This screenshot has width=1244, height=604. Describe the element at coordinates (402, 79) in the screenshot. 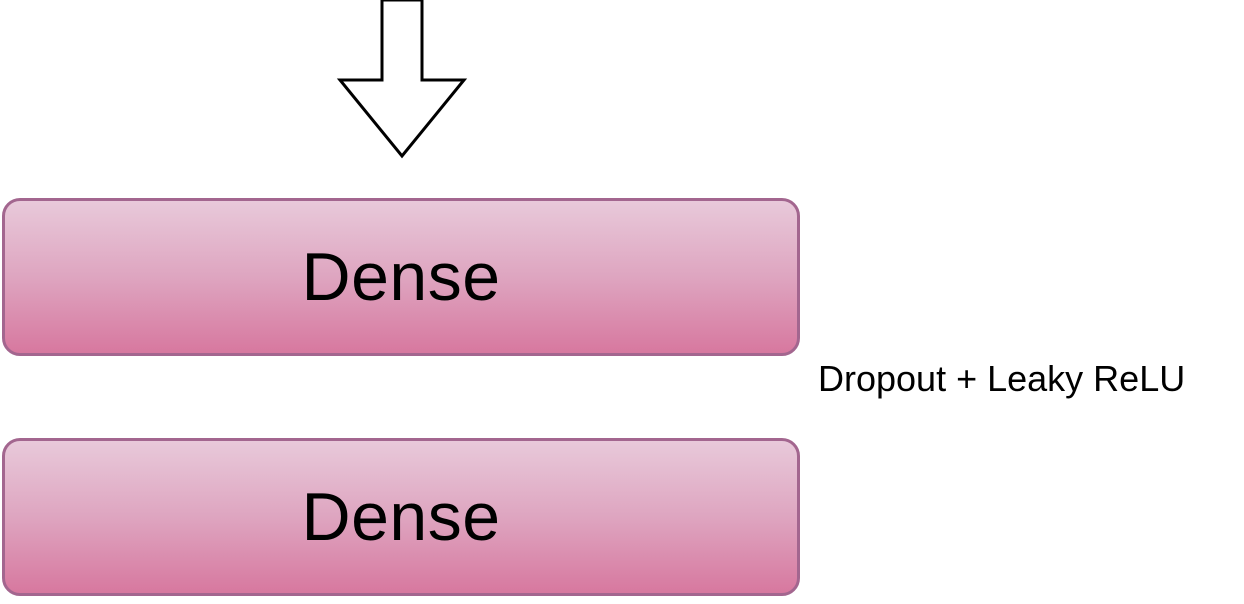

I see `down-arrow-icon` at that location.